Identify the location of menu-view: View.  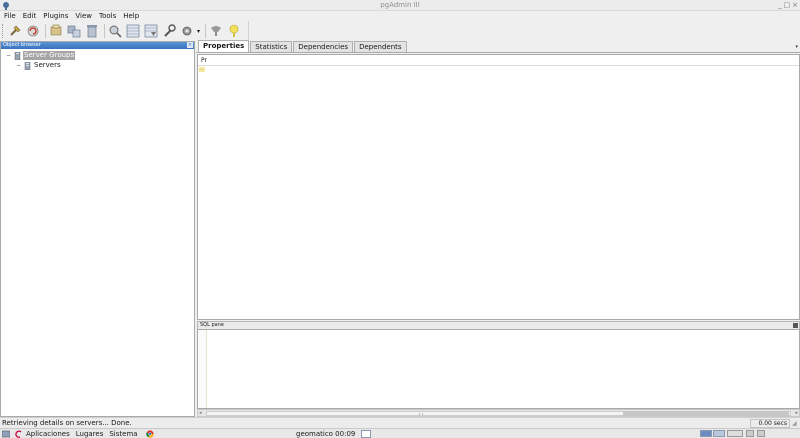
(83, 16).